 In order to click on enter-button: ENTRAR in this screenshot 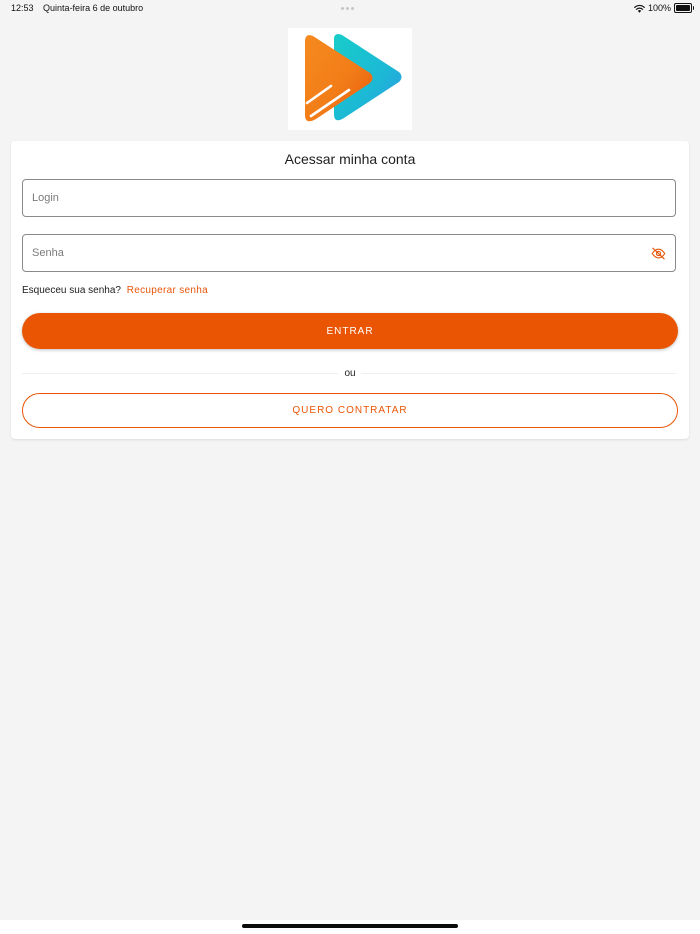, I will do `click(350, 331)`.